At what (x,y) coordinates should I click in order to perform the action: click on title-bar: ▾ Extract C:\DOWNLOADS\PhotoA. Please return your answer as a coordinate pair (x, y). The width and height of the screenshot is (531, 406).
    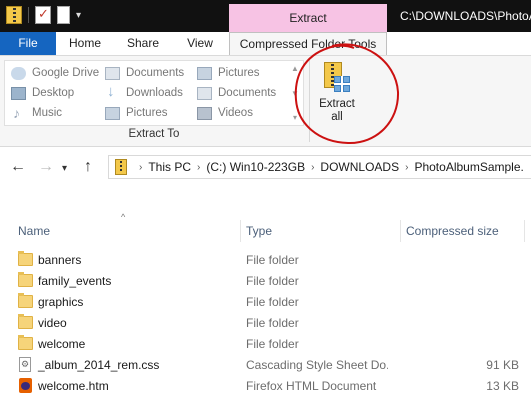
    Looking at the image, I should click on (265, 16).